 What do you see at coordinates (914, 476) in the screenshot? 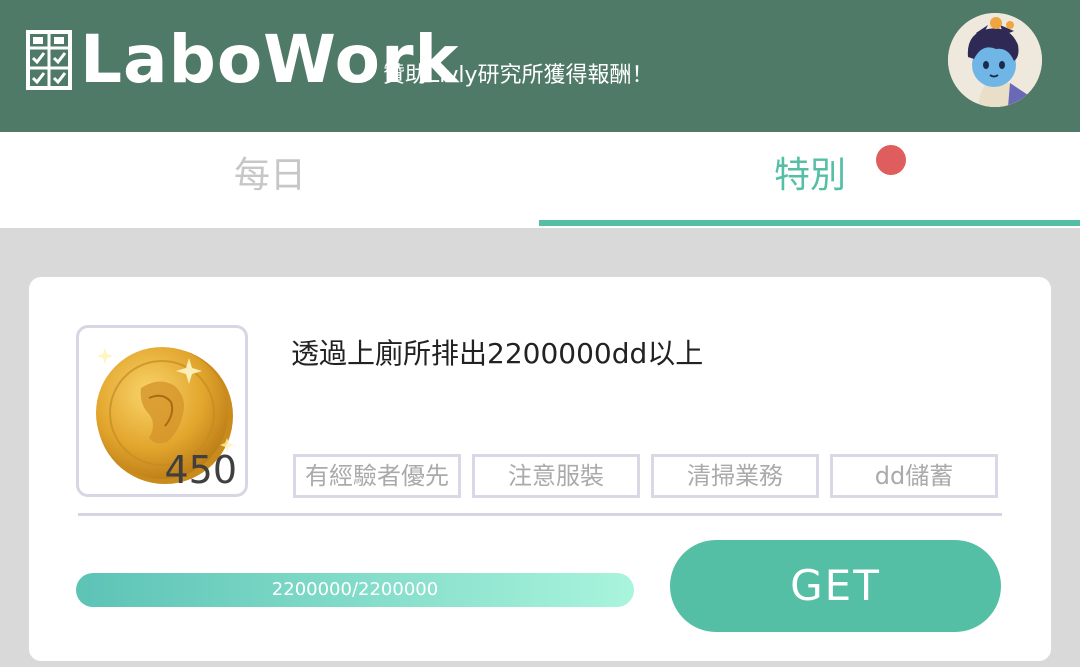
I see `tag-dd-savings: dd儲蓄` at bounding box center [914, 476].